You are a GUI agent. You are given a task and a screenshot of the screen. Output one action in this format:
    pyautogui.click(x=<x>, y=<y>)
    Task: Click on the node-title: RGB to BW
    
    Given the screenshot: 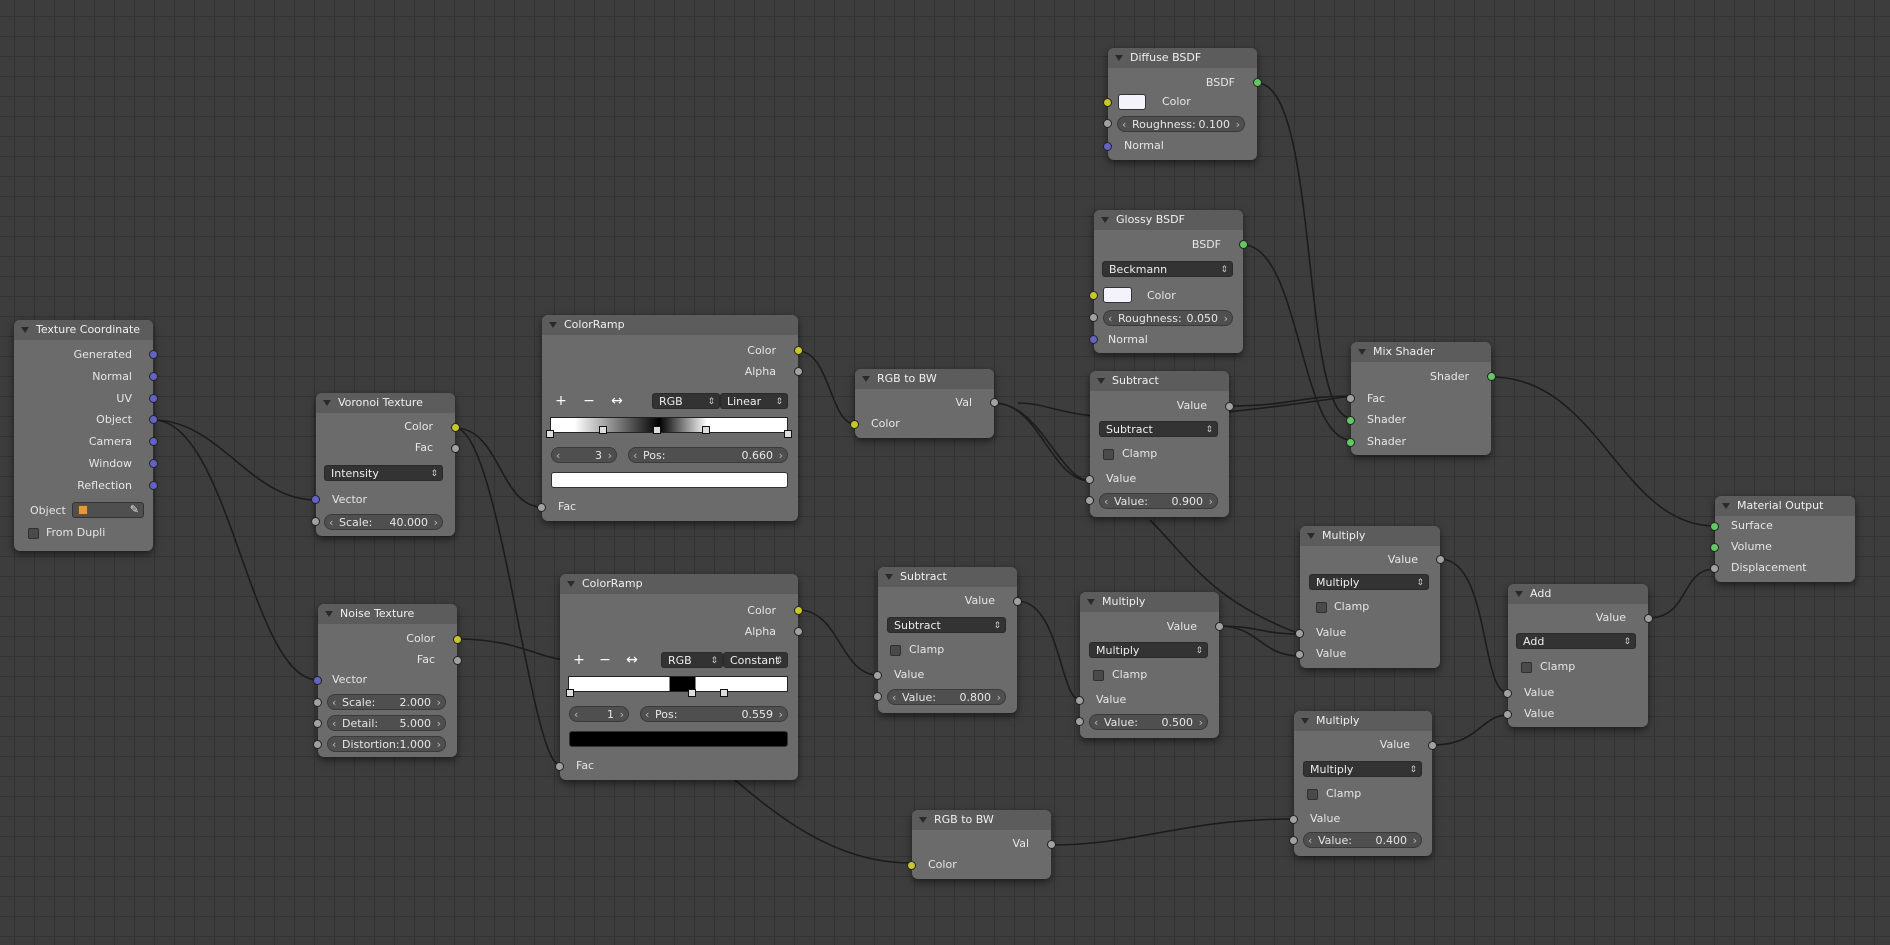 What is the action you would take?
    pyautogui.click(x=981, y=820)
    